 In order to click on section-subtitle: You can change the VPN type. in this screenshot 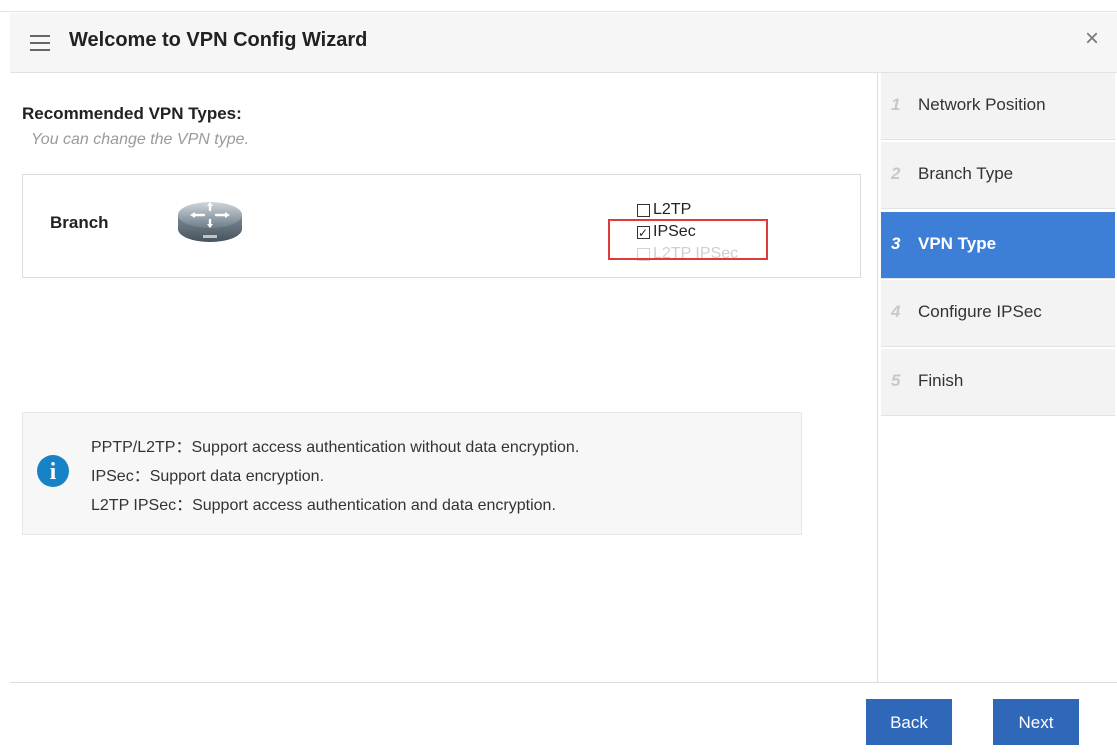, I will do `click(140, 139)`.